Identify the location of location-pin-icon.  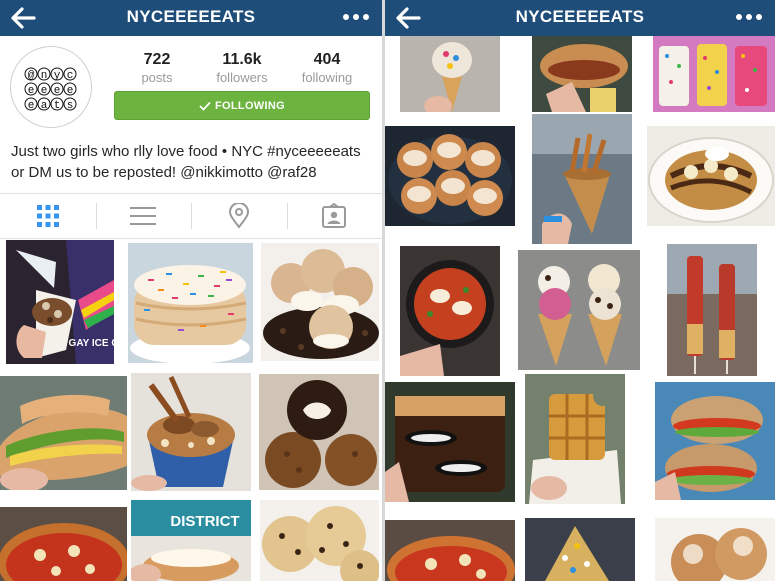
(238, 216).